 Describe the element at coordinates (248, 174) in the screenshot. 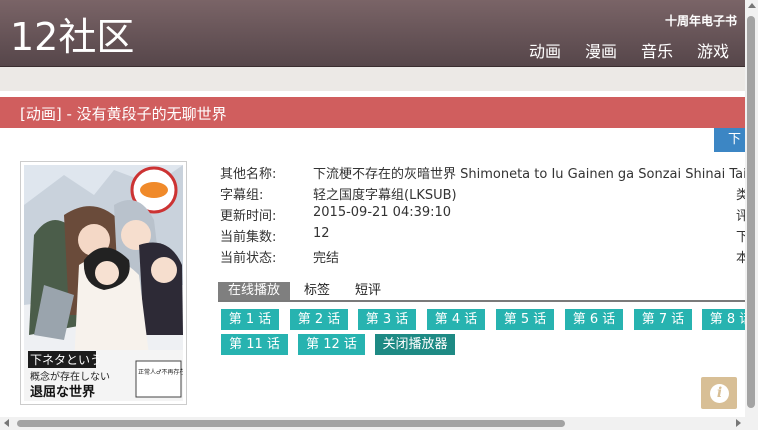

I see `info-label: 其他名称:` at that location.